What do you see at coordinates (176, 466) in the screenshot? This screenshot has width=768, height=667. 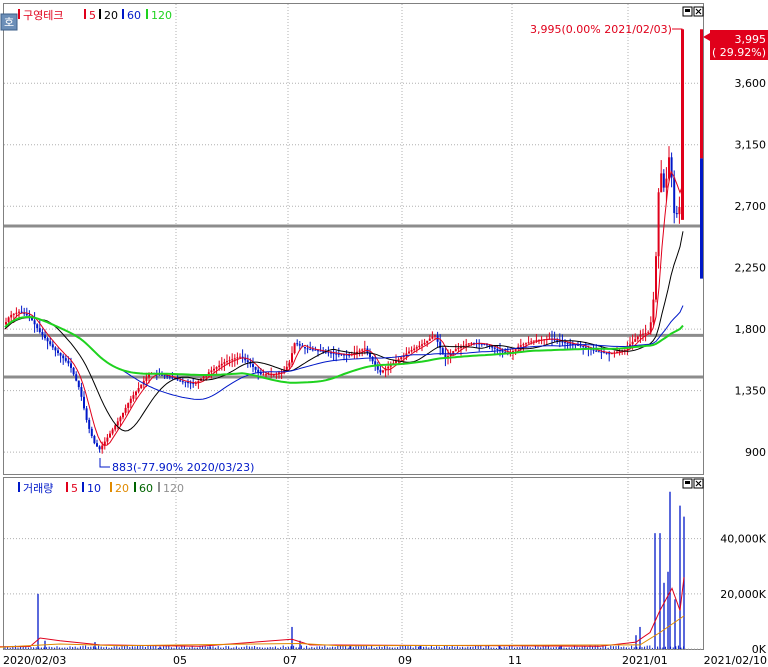 I see `low-annotation: 883(-77.90% 2020/03/23)` at bounding box center [176, 466].